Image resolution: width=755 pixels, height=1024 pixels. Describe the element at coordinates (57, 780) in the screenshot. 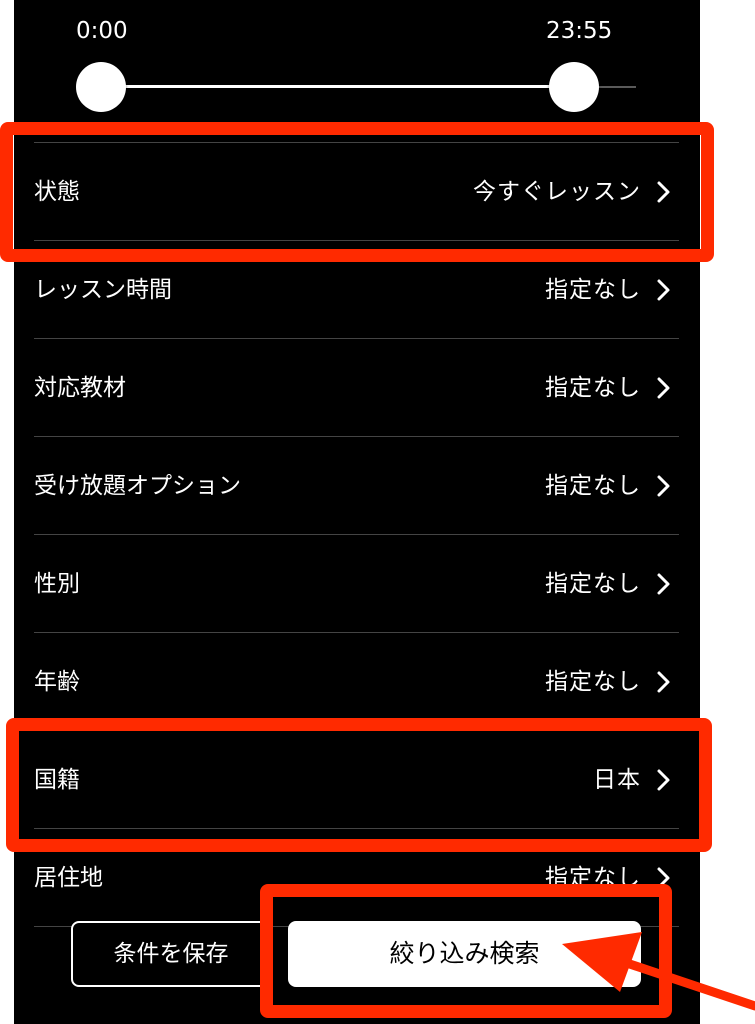

I see `filter-label: 国籍` at that location.